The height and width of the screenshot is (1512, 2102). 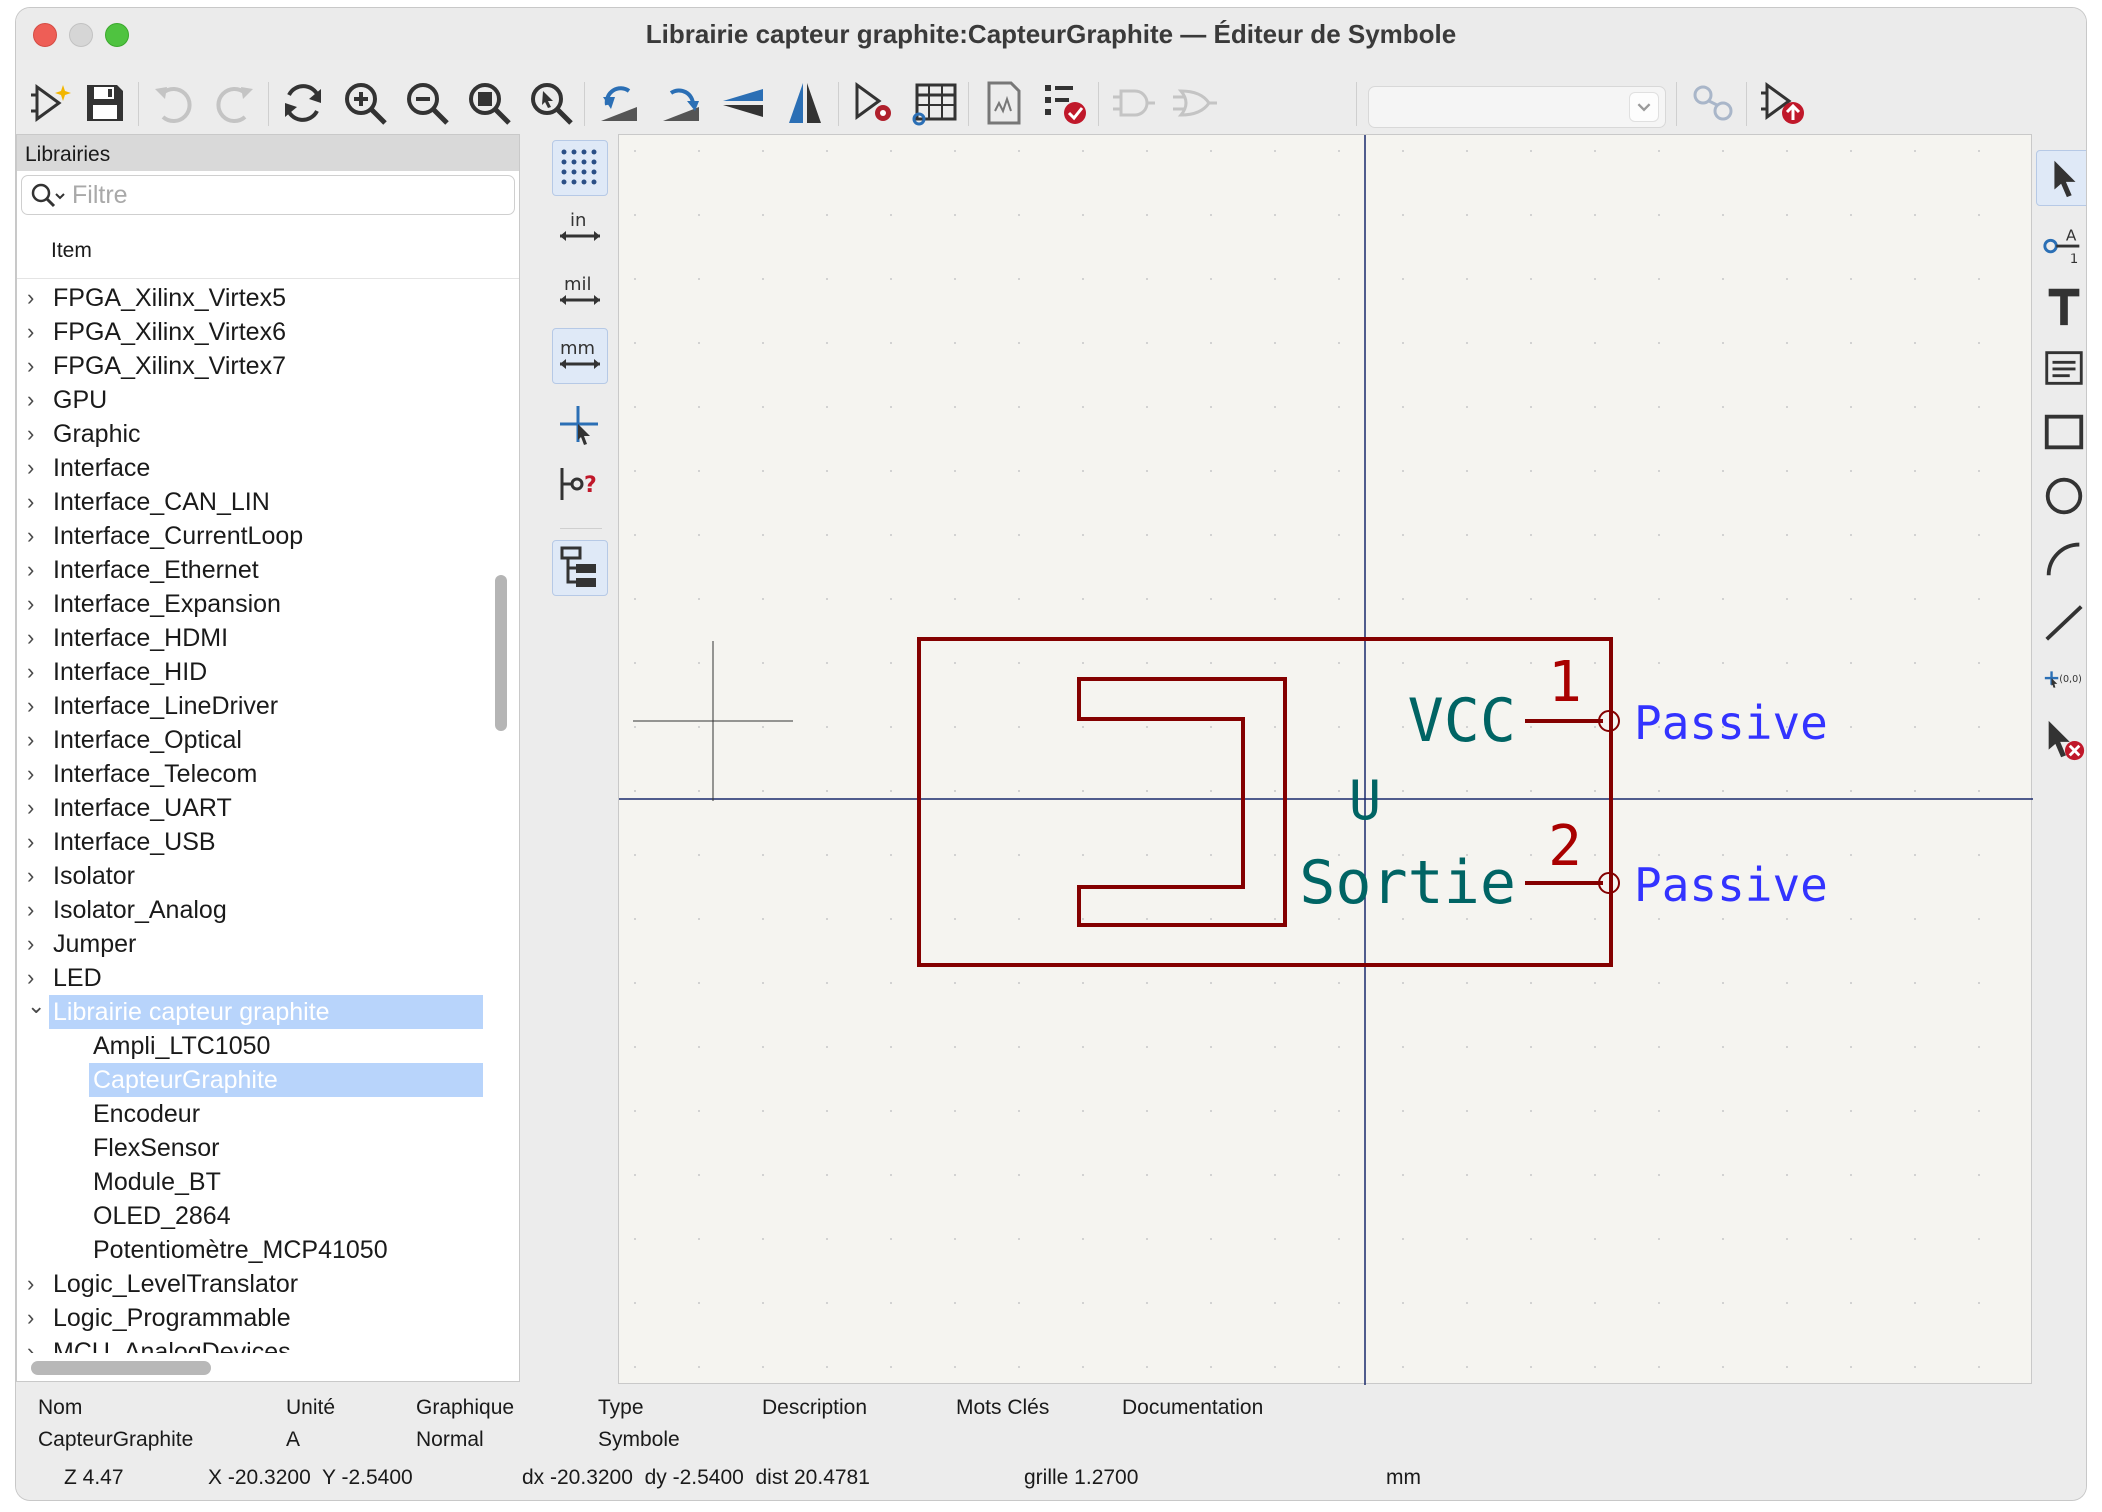 What do you see at coordinates (252, 706) in the screenshot?
I see `tree-library-item: › Interface_LineDriver` at bounding box center [252, 706].